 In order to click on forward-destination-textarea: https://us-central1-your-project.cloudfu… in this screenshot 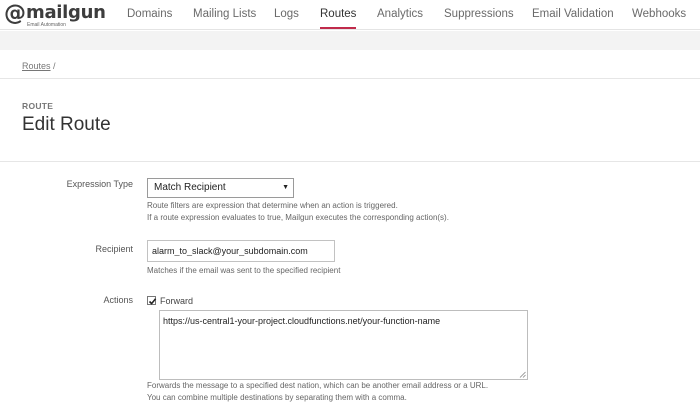, I will do `click(343, 345)`.